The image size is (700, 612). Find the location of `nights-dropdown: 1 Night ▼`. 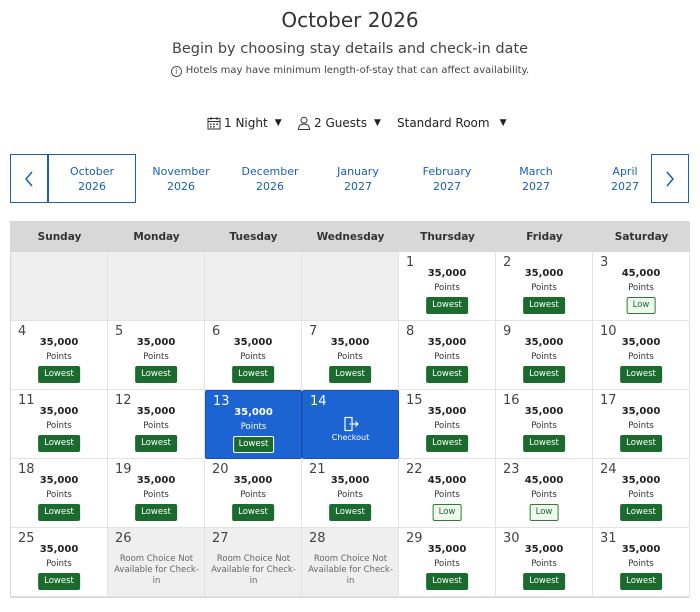

nights-dropdown: 1 Night ▼ is located at coordinates (244, 123).